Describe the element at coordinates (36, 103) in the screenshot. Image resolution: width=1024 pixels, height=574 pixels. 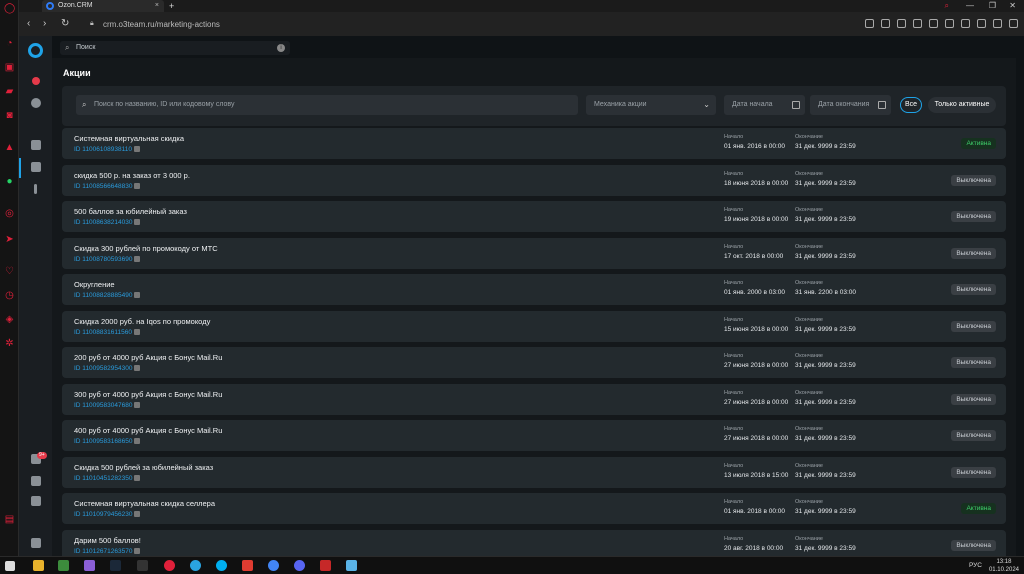
I see `play-icon` at that location.